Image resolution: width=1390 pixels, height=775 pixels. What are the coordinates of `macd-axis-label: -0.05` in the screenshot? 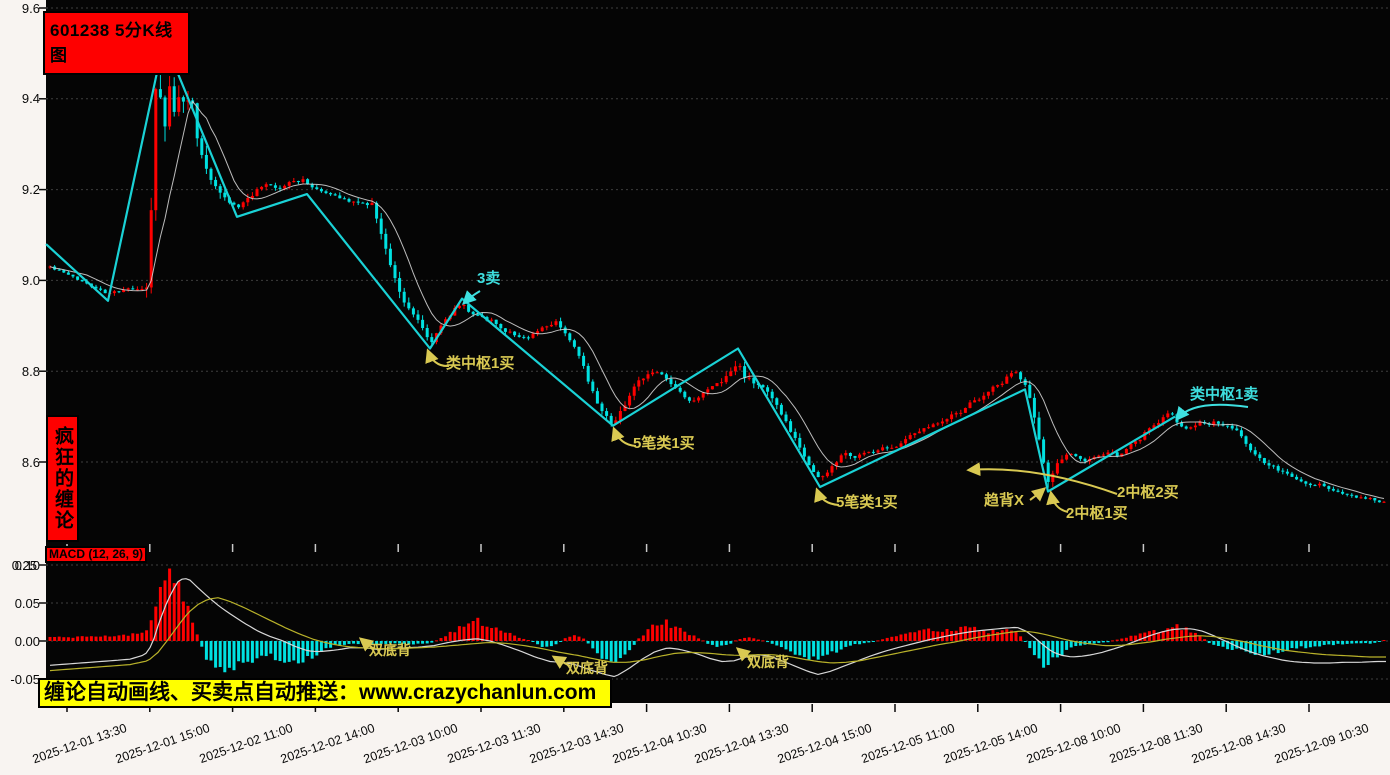 It's located at (25, 679).